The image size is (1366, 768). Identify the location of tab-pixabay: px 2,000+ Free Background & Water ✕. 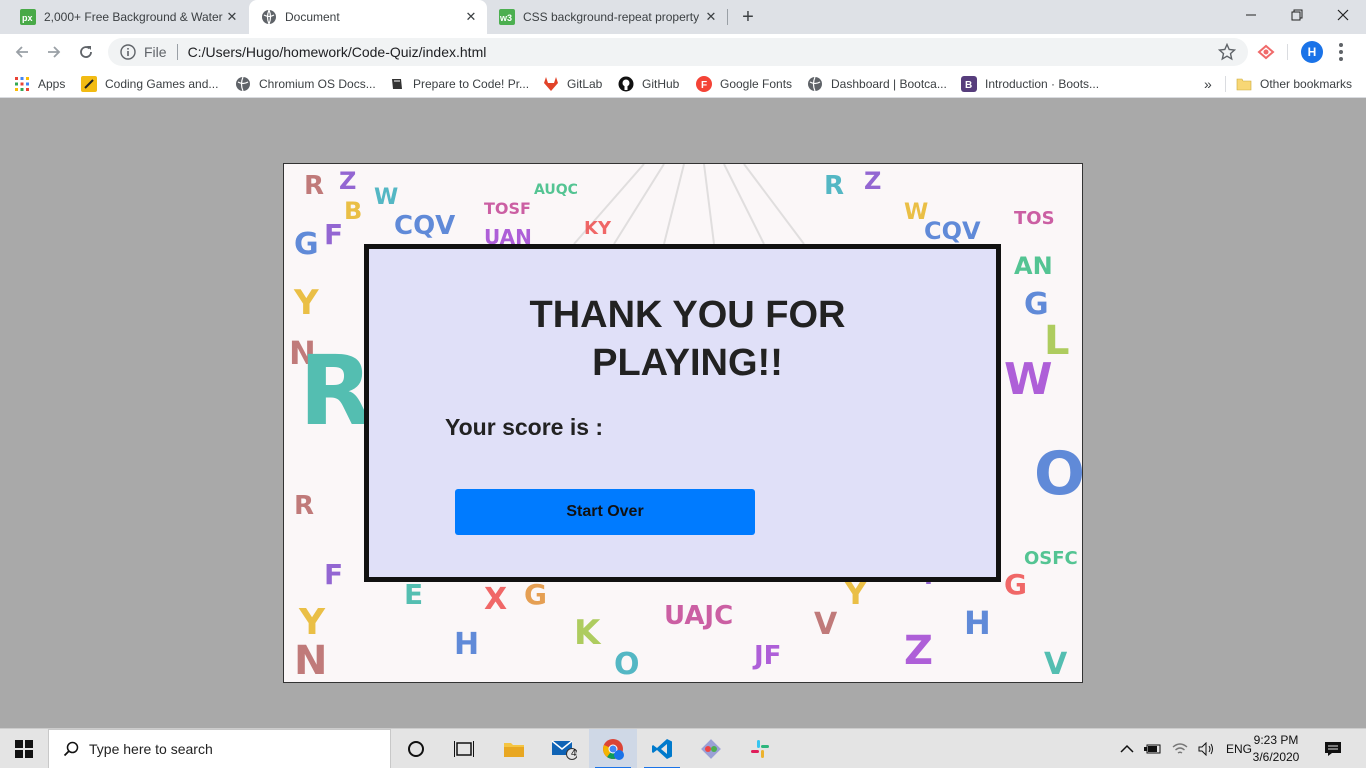
(128, 17).